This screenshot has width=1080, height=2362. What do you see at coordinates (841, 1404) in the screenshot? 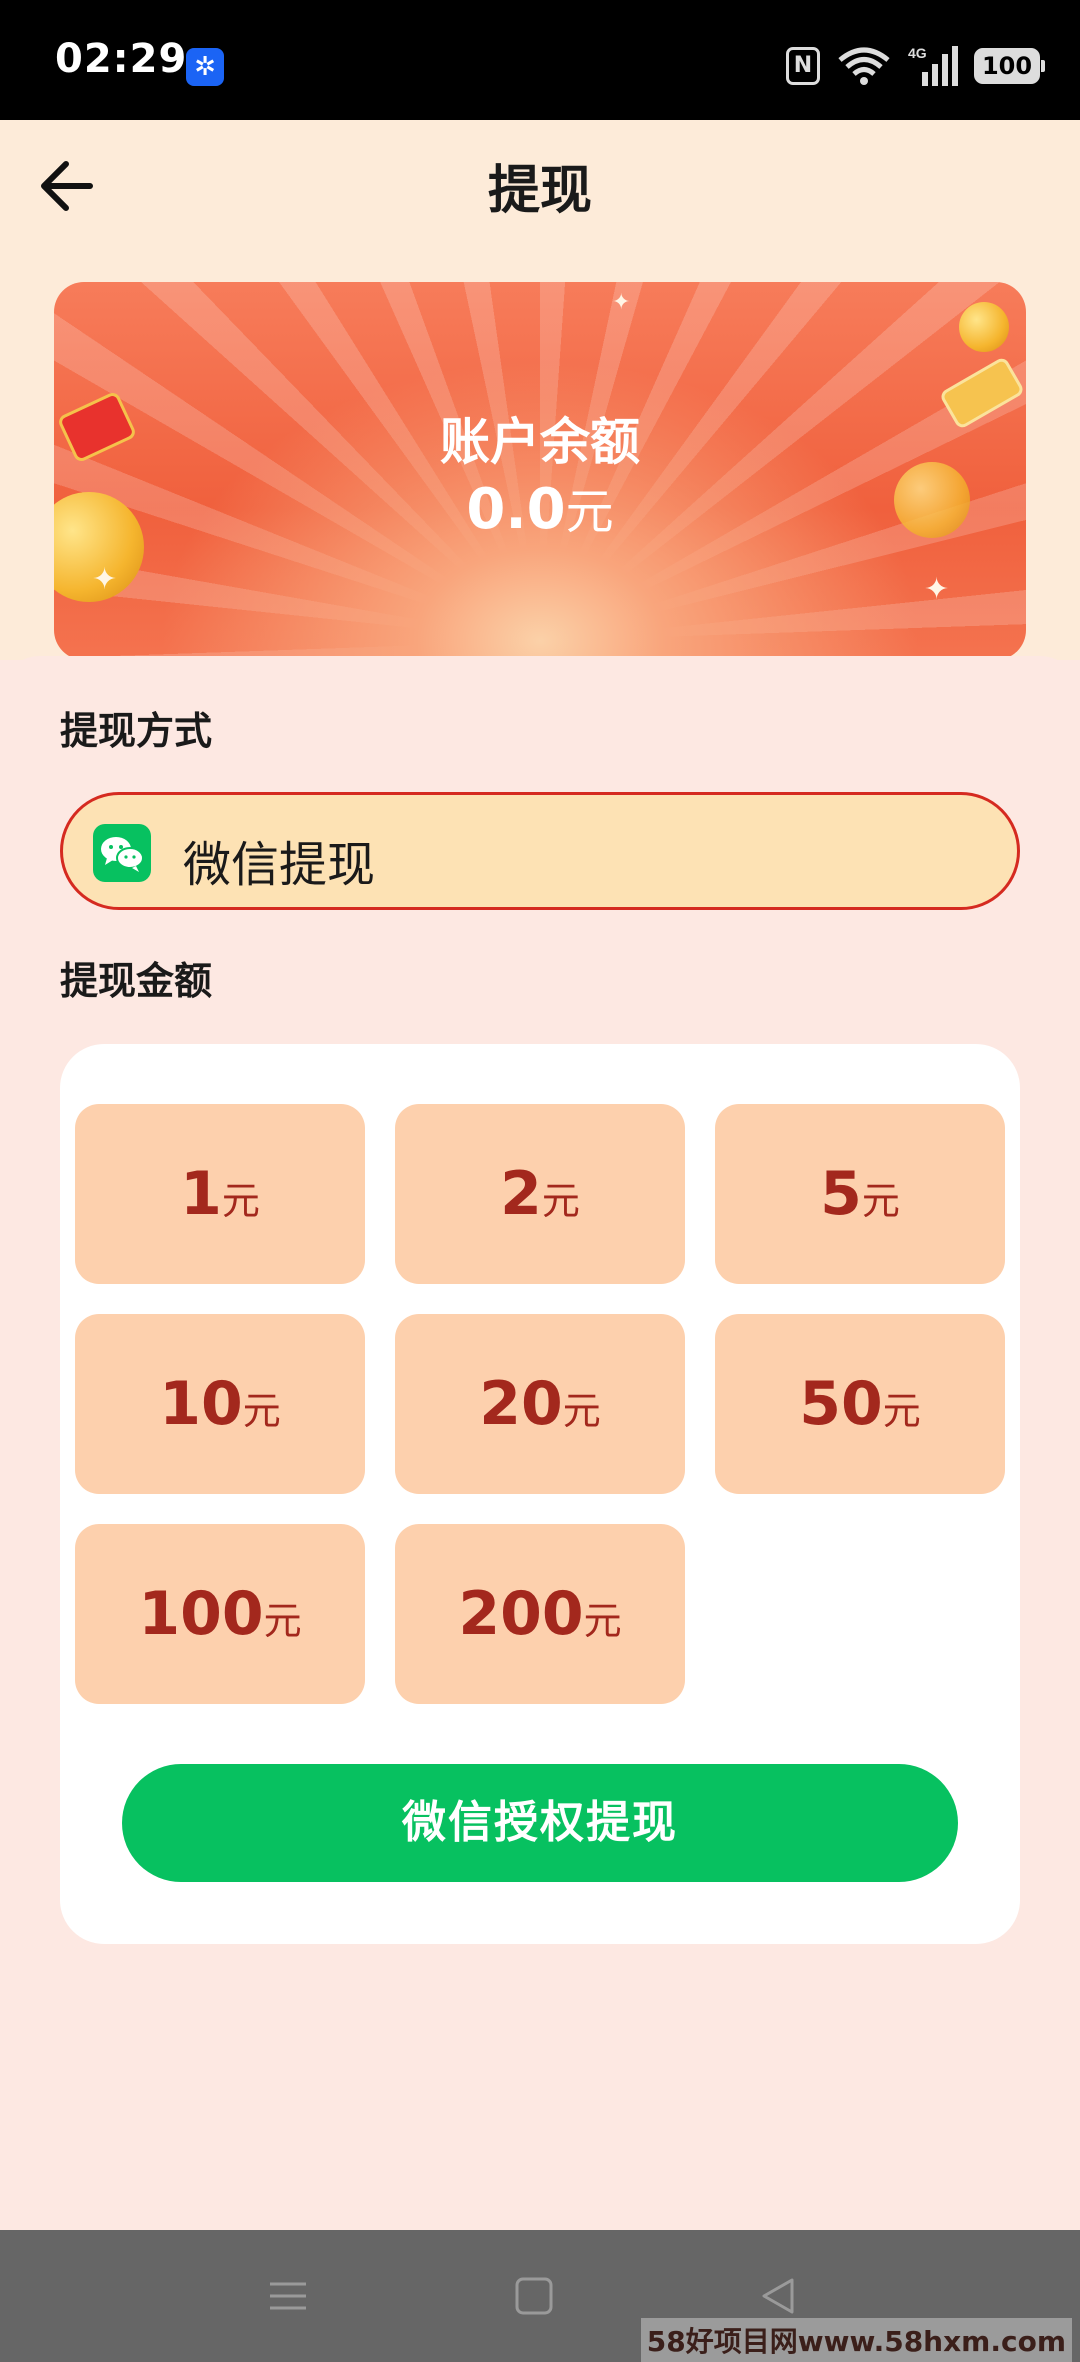
I see `amount-value: 50` at bounding box center [841, 1404].